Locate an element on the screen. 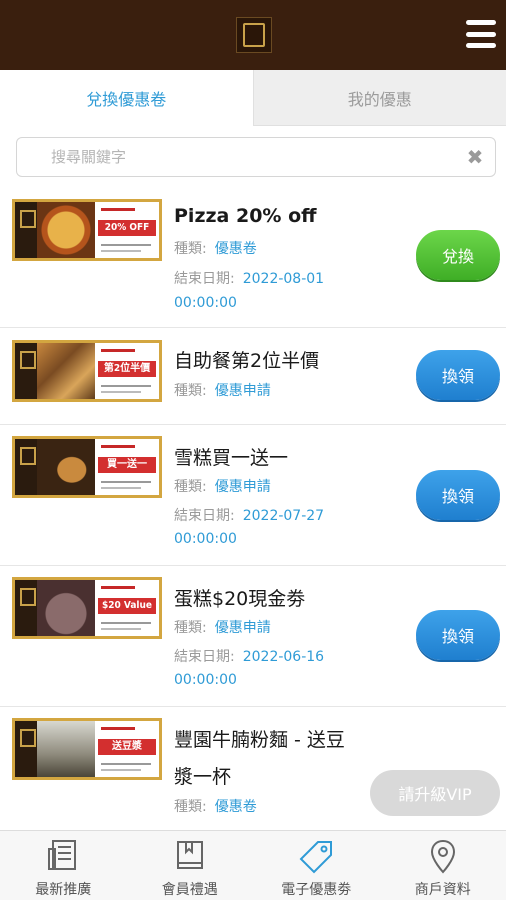 The height and width of the screenshot is (900, 506). coupon-title: 雪糕買一送一 is located at coordinates (231, 458).